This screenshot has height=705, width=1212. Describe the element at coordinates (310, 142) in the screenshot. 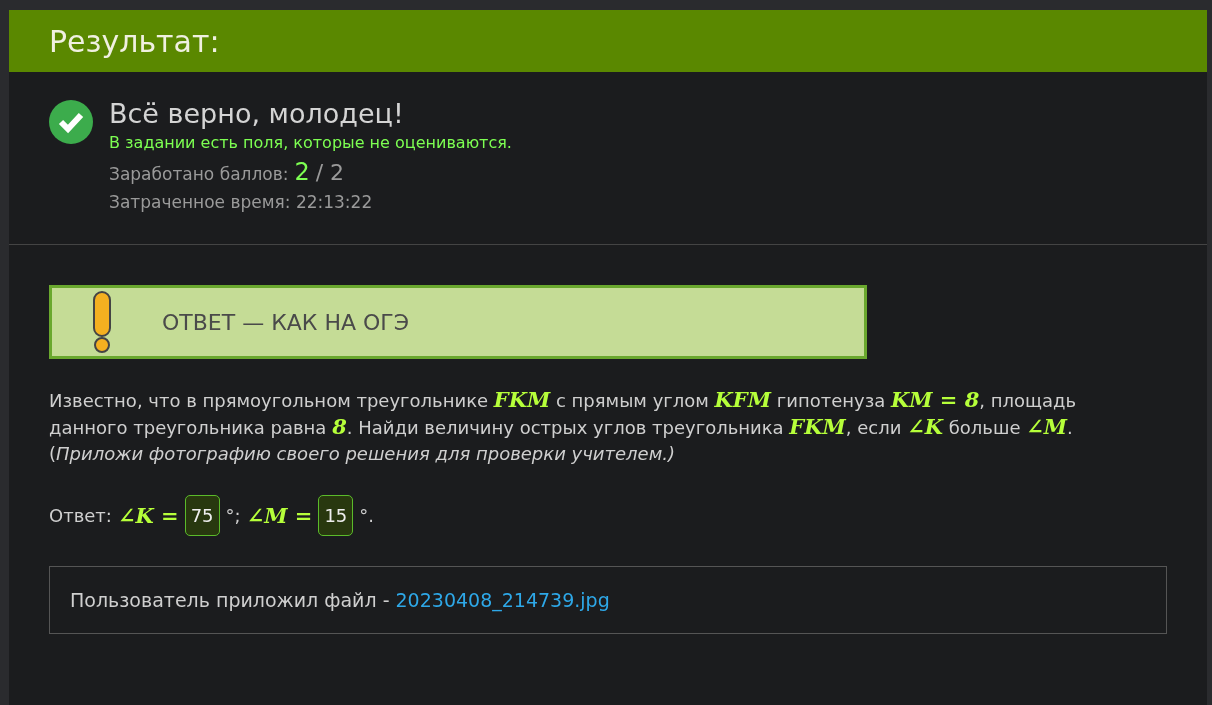

I see `result-note: В задании есть поля, которые не оцениваются.` at that location.